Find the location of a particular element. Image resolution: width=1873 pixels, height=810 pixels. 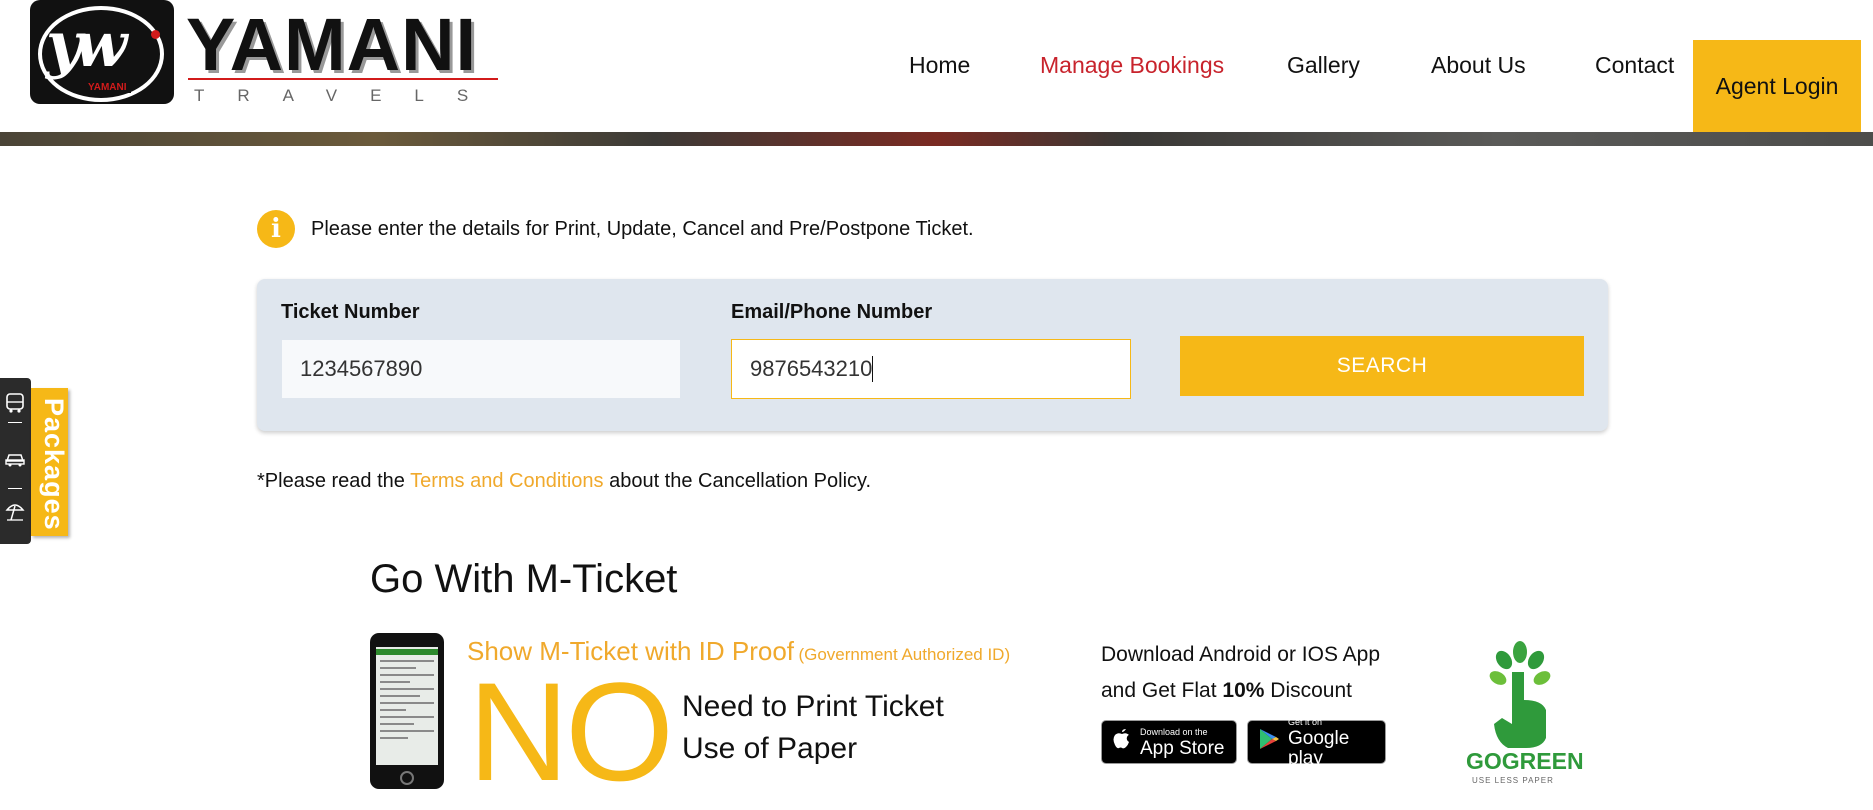

discount-value: 10% is located at coordinates (1243, 690).